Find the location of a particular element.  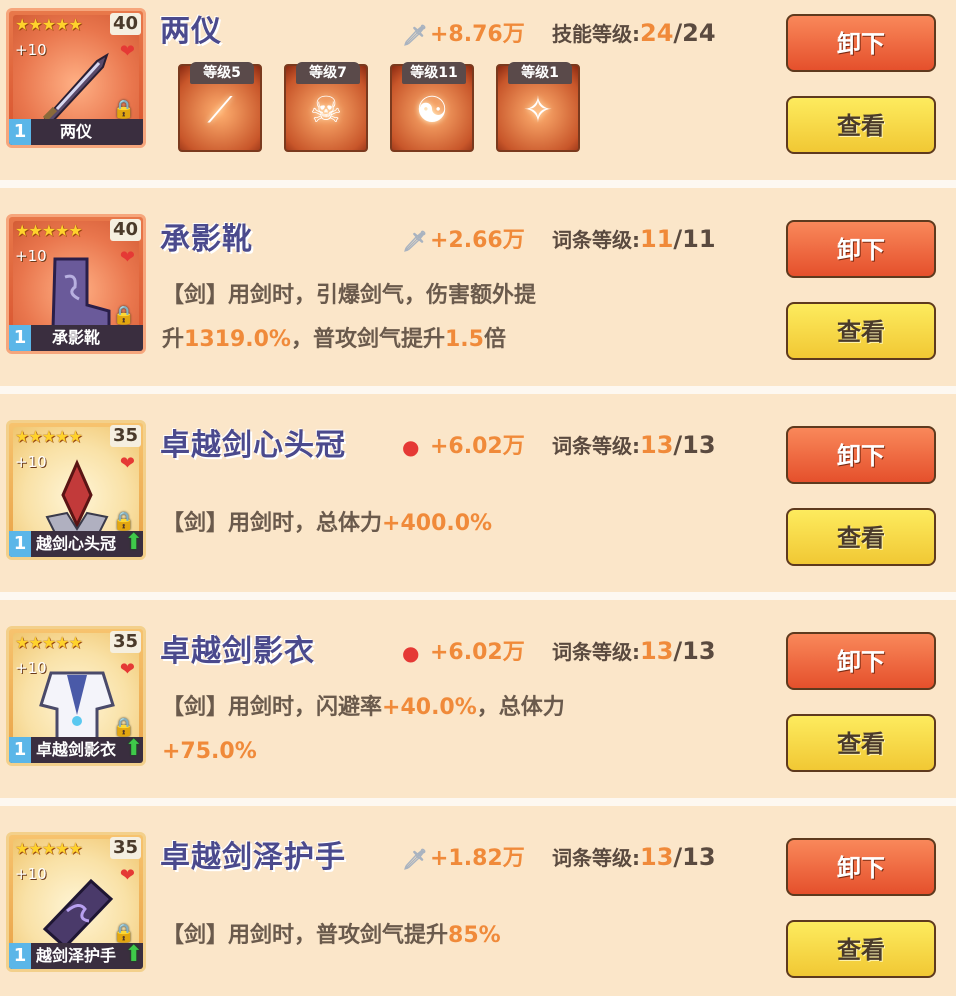

ninja-icon: ☠ is located at coordinates (326, 110).